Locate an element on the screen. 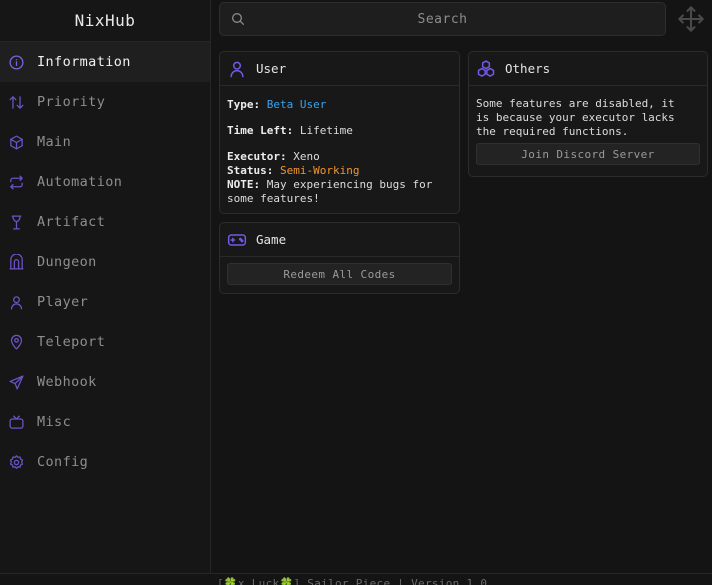 This screenshot has width=712, height=585. user-card-header: User is located at coordinates (339, 69).